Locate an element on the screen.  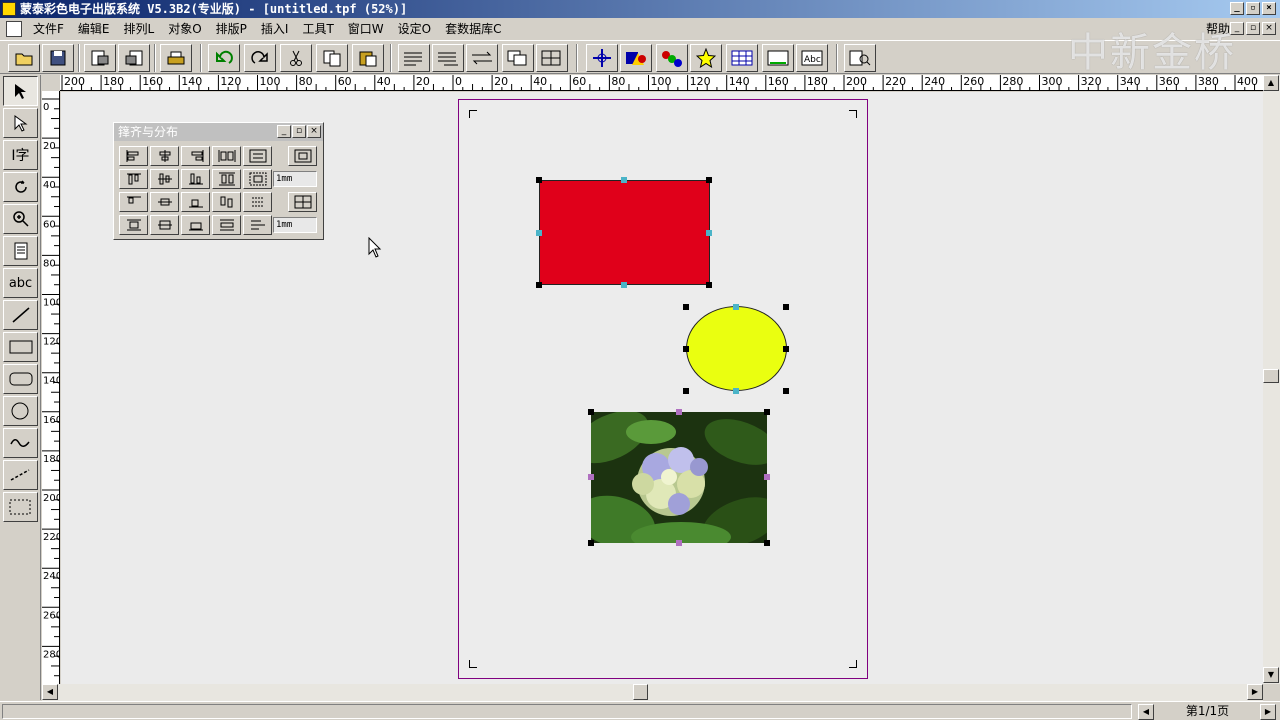
page-tool-icon is located at coordinates (20, 251).